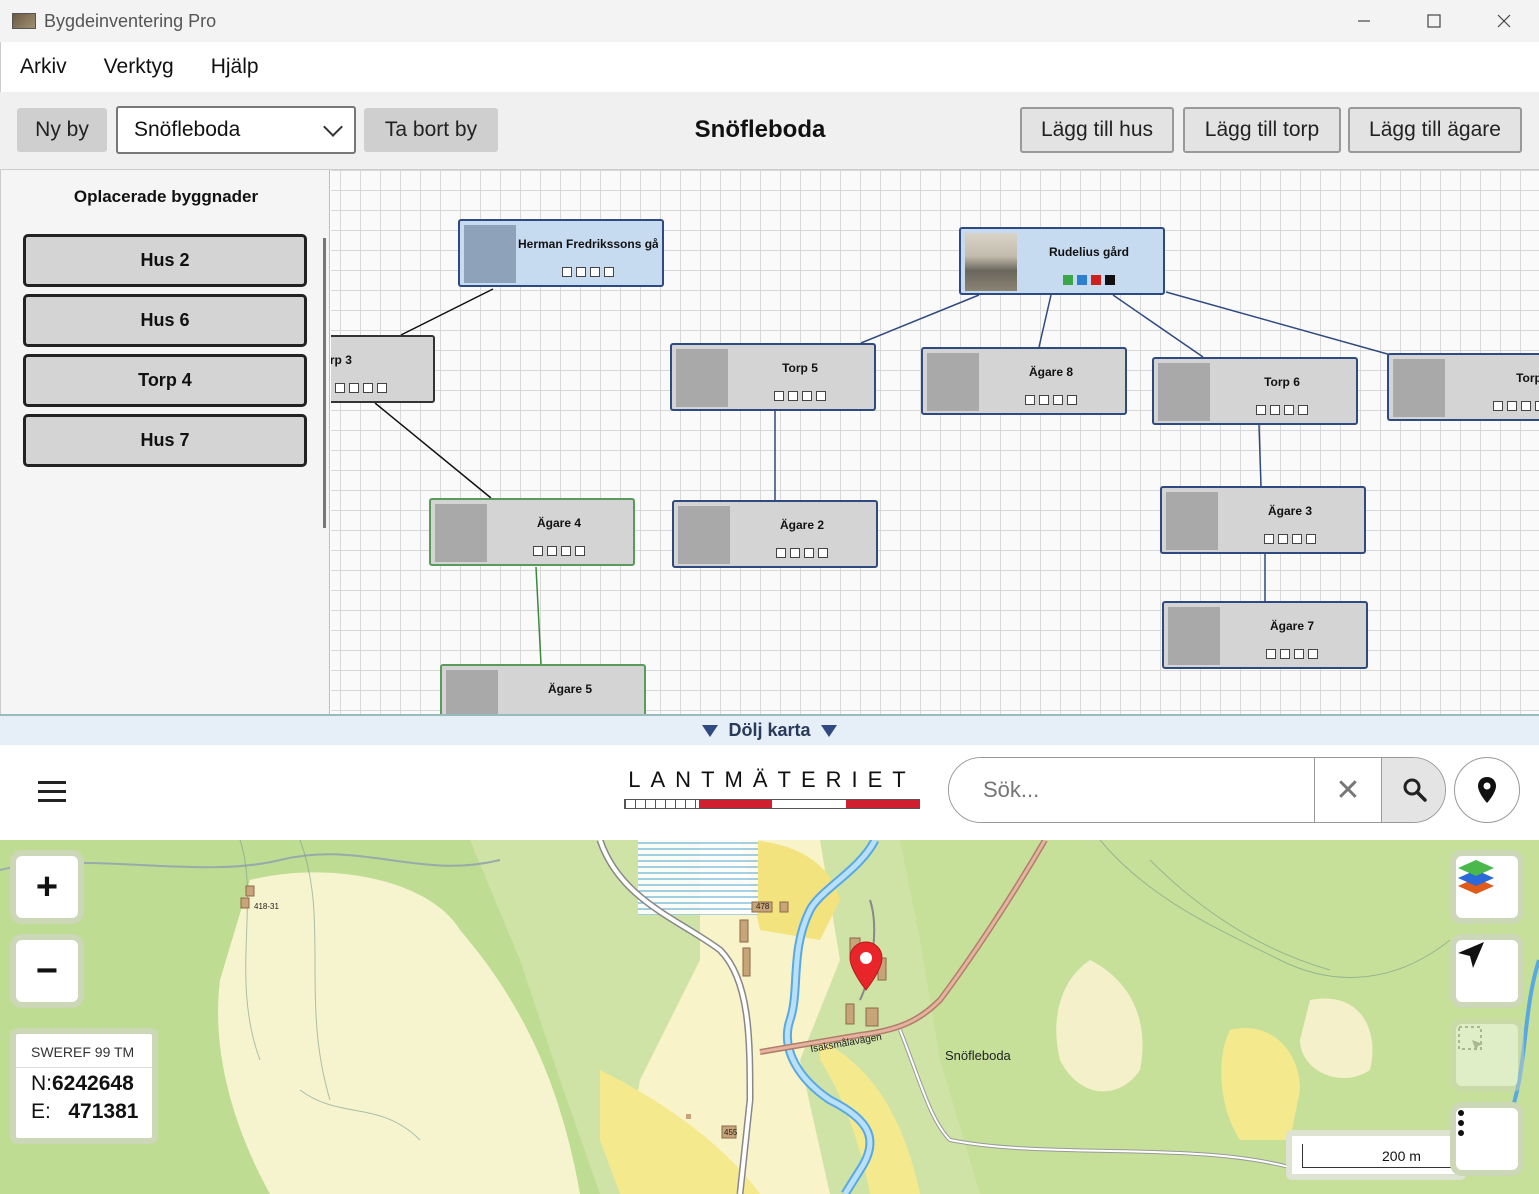  I want to click on node-herman-fredrikssons-gard: Herman Fredrikssons gård, so click(561, 253).